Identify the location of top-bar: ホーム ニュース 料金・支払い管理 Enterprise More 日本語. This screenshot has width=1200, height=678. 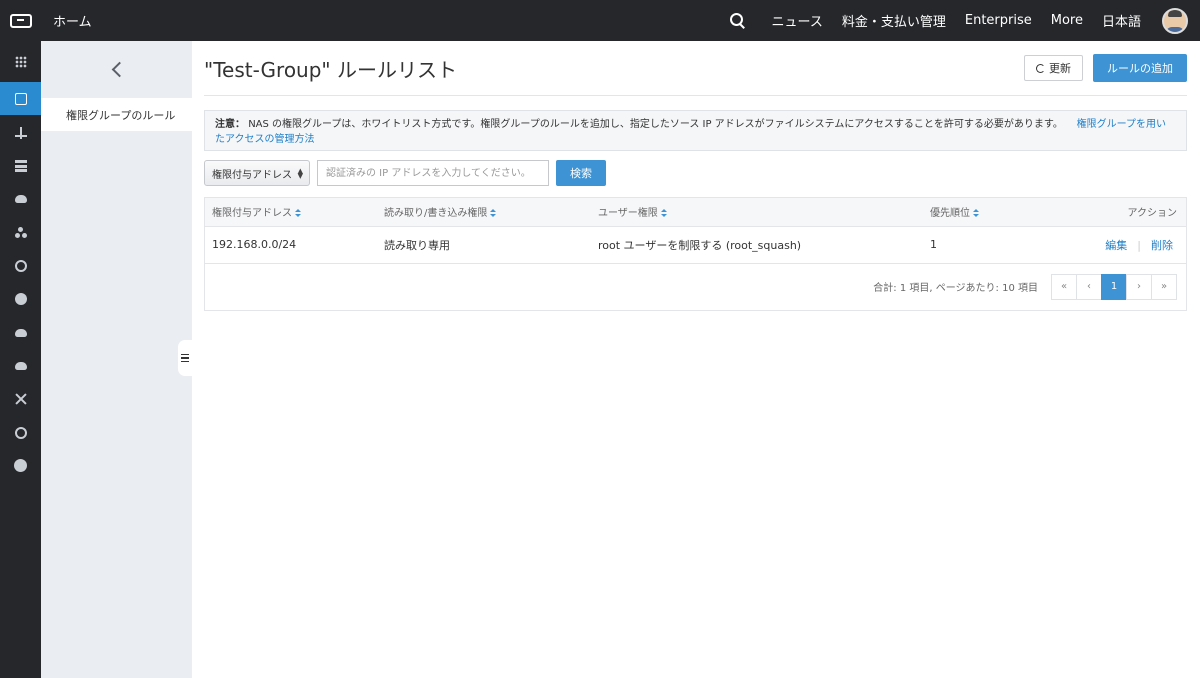
(600, 20).